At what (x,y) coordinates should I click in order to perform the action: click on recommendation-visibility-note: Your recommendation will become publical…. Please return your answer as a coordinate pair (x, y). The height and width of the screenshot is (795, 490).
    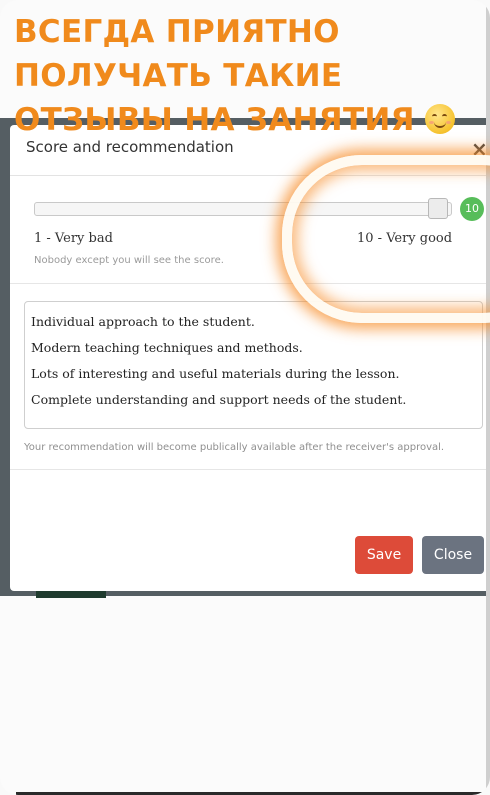
    Looking at the image, I should click on (234, 447).